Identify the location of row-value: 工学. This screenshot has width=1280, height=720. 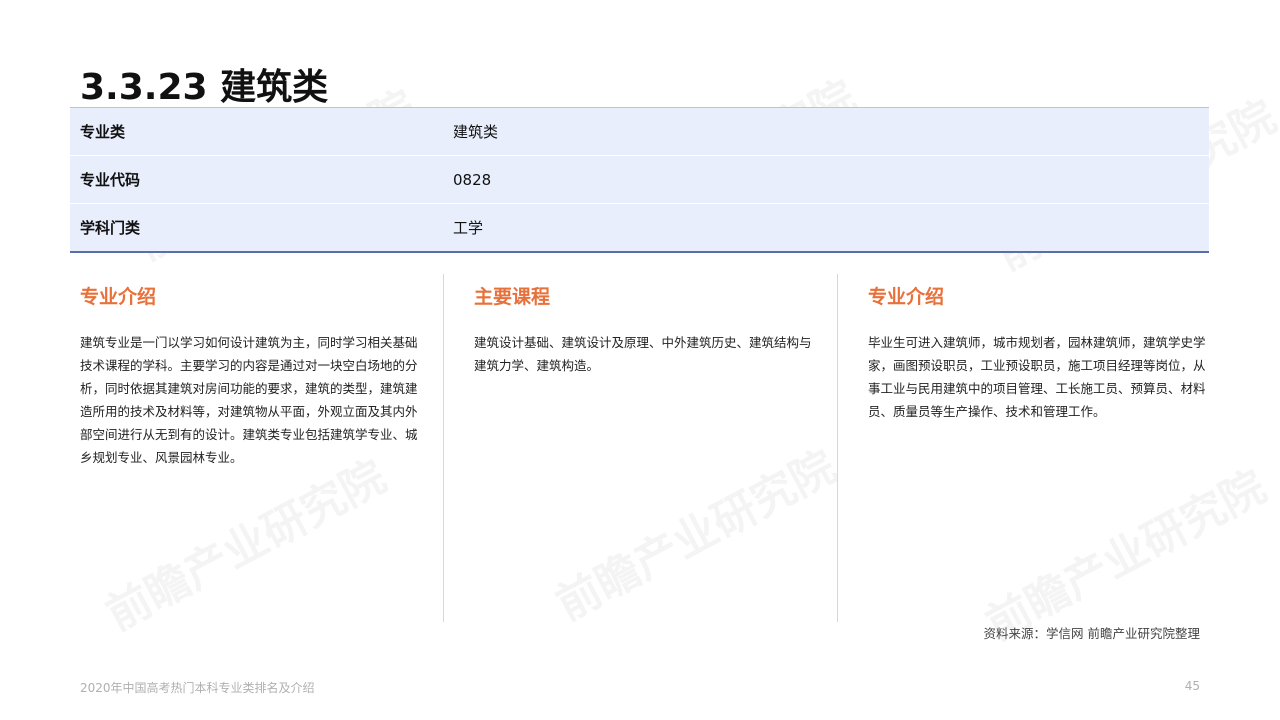
(468, 228).